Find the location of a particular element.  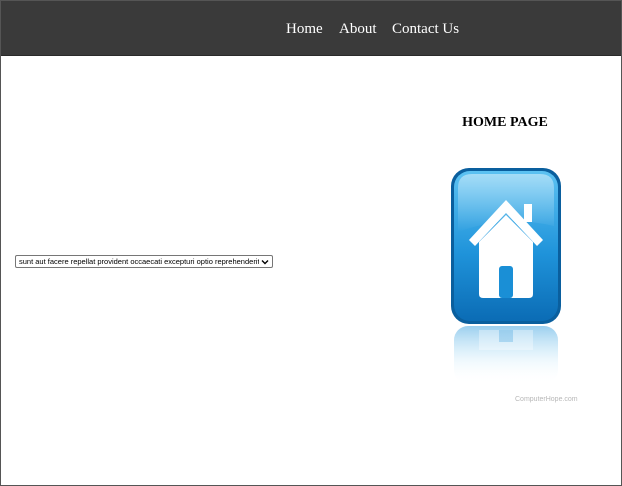

nav-link-about: About is located at coordinates (358, 29).